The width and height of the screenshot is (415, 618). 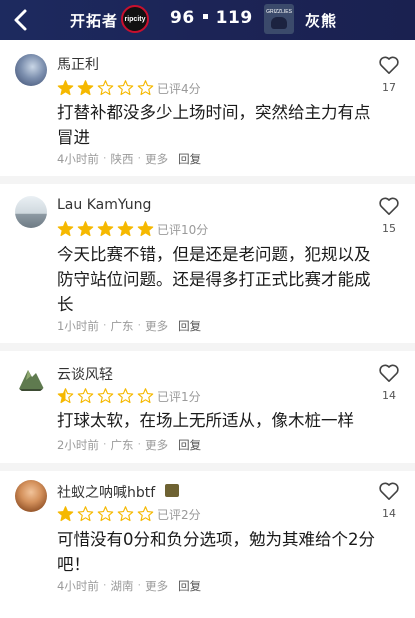 What do you see at coordinates (94, 21) in the screenshot?
I see `home-team-name: 开拓者` at bounding box center [94, 21].